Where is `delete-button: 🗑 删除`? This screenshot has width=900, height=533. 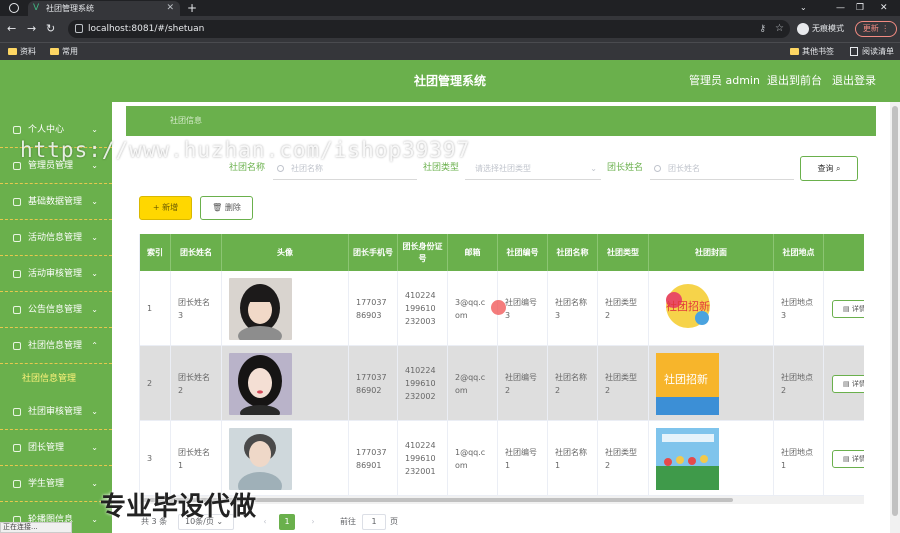
delete-button: 🗑 删除 is located at coordinates (226, 208).